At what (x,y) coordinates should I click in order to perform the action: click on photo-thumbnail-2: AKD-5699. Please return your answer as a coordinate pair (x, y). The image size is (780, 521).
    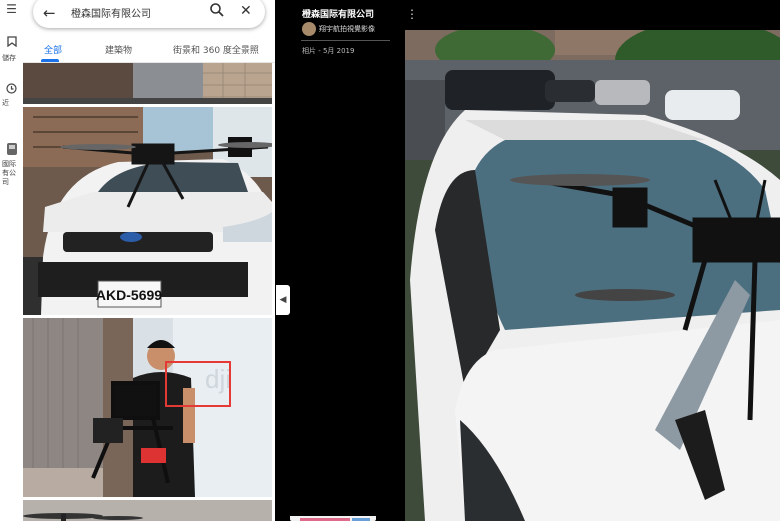
    Looking at the image, I should click on (147, 211).